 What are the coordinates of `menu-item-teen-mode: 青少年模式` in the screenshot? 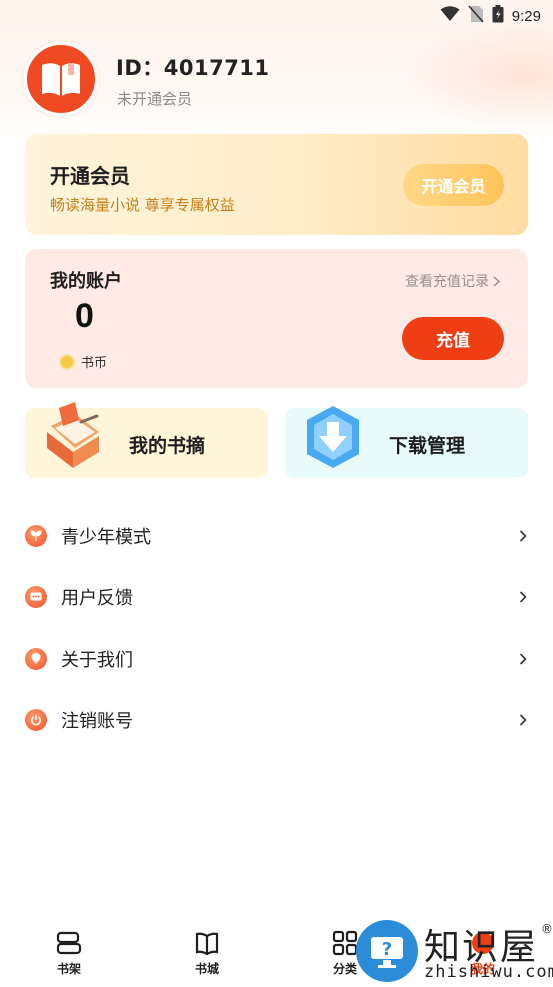 It's located at (276, 536).